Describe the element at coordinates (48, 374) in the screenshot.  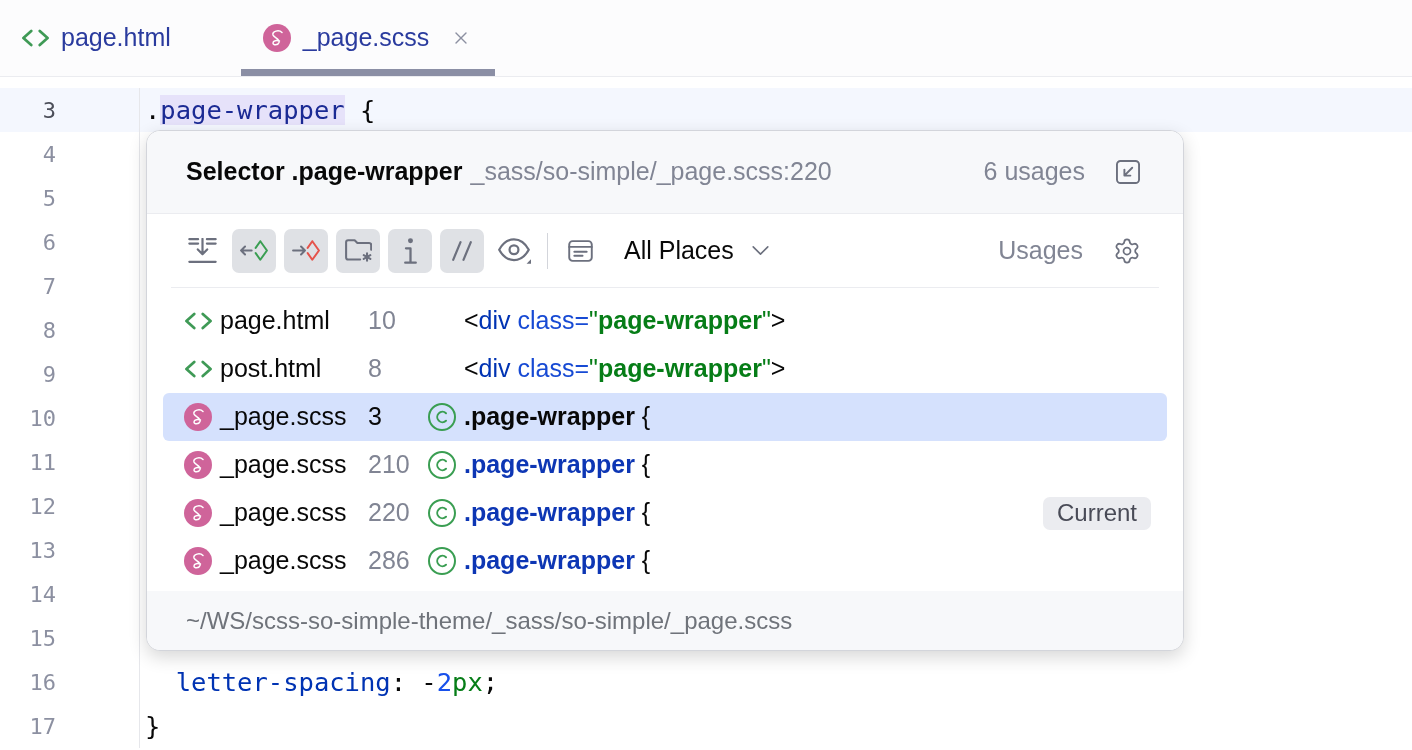
I see `line-number: 9` at that location.